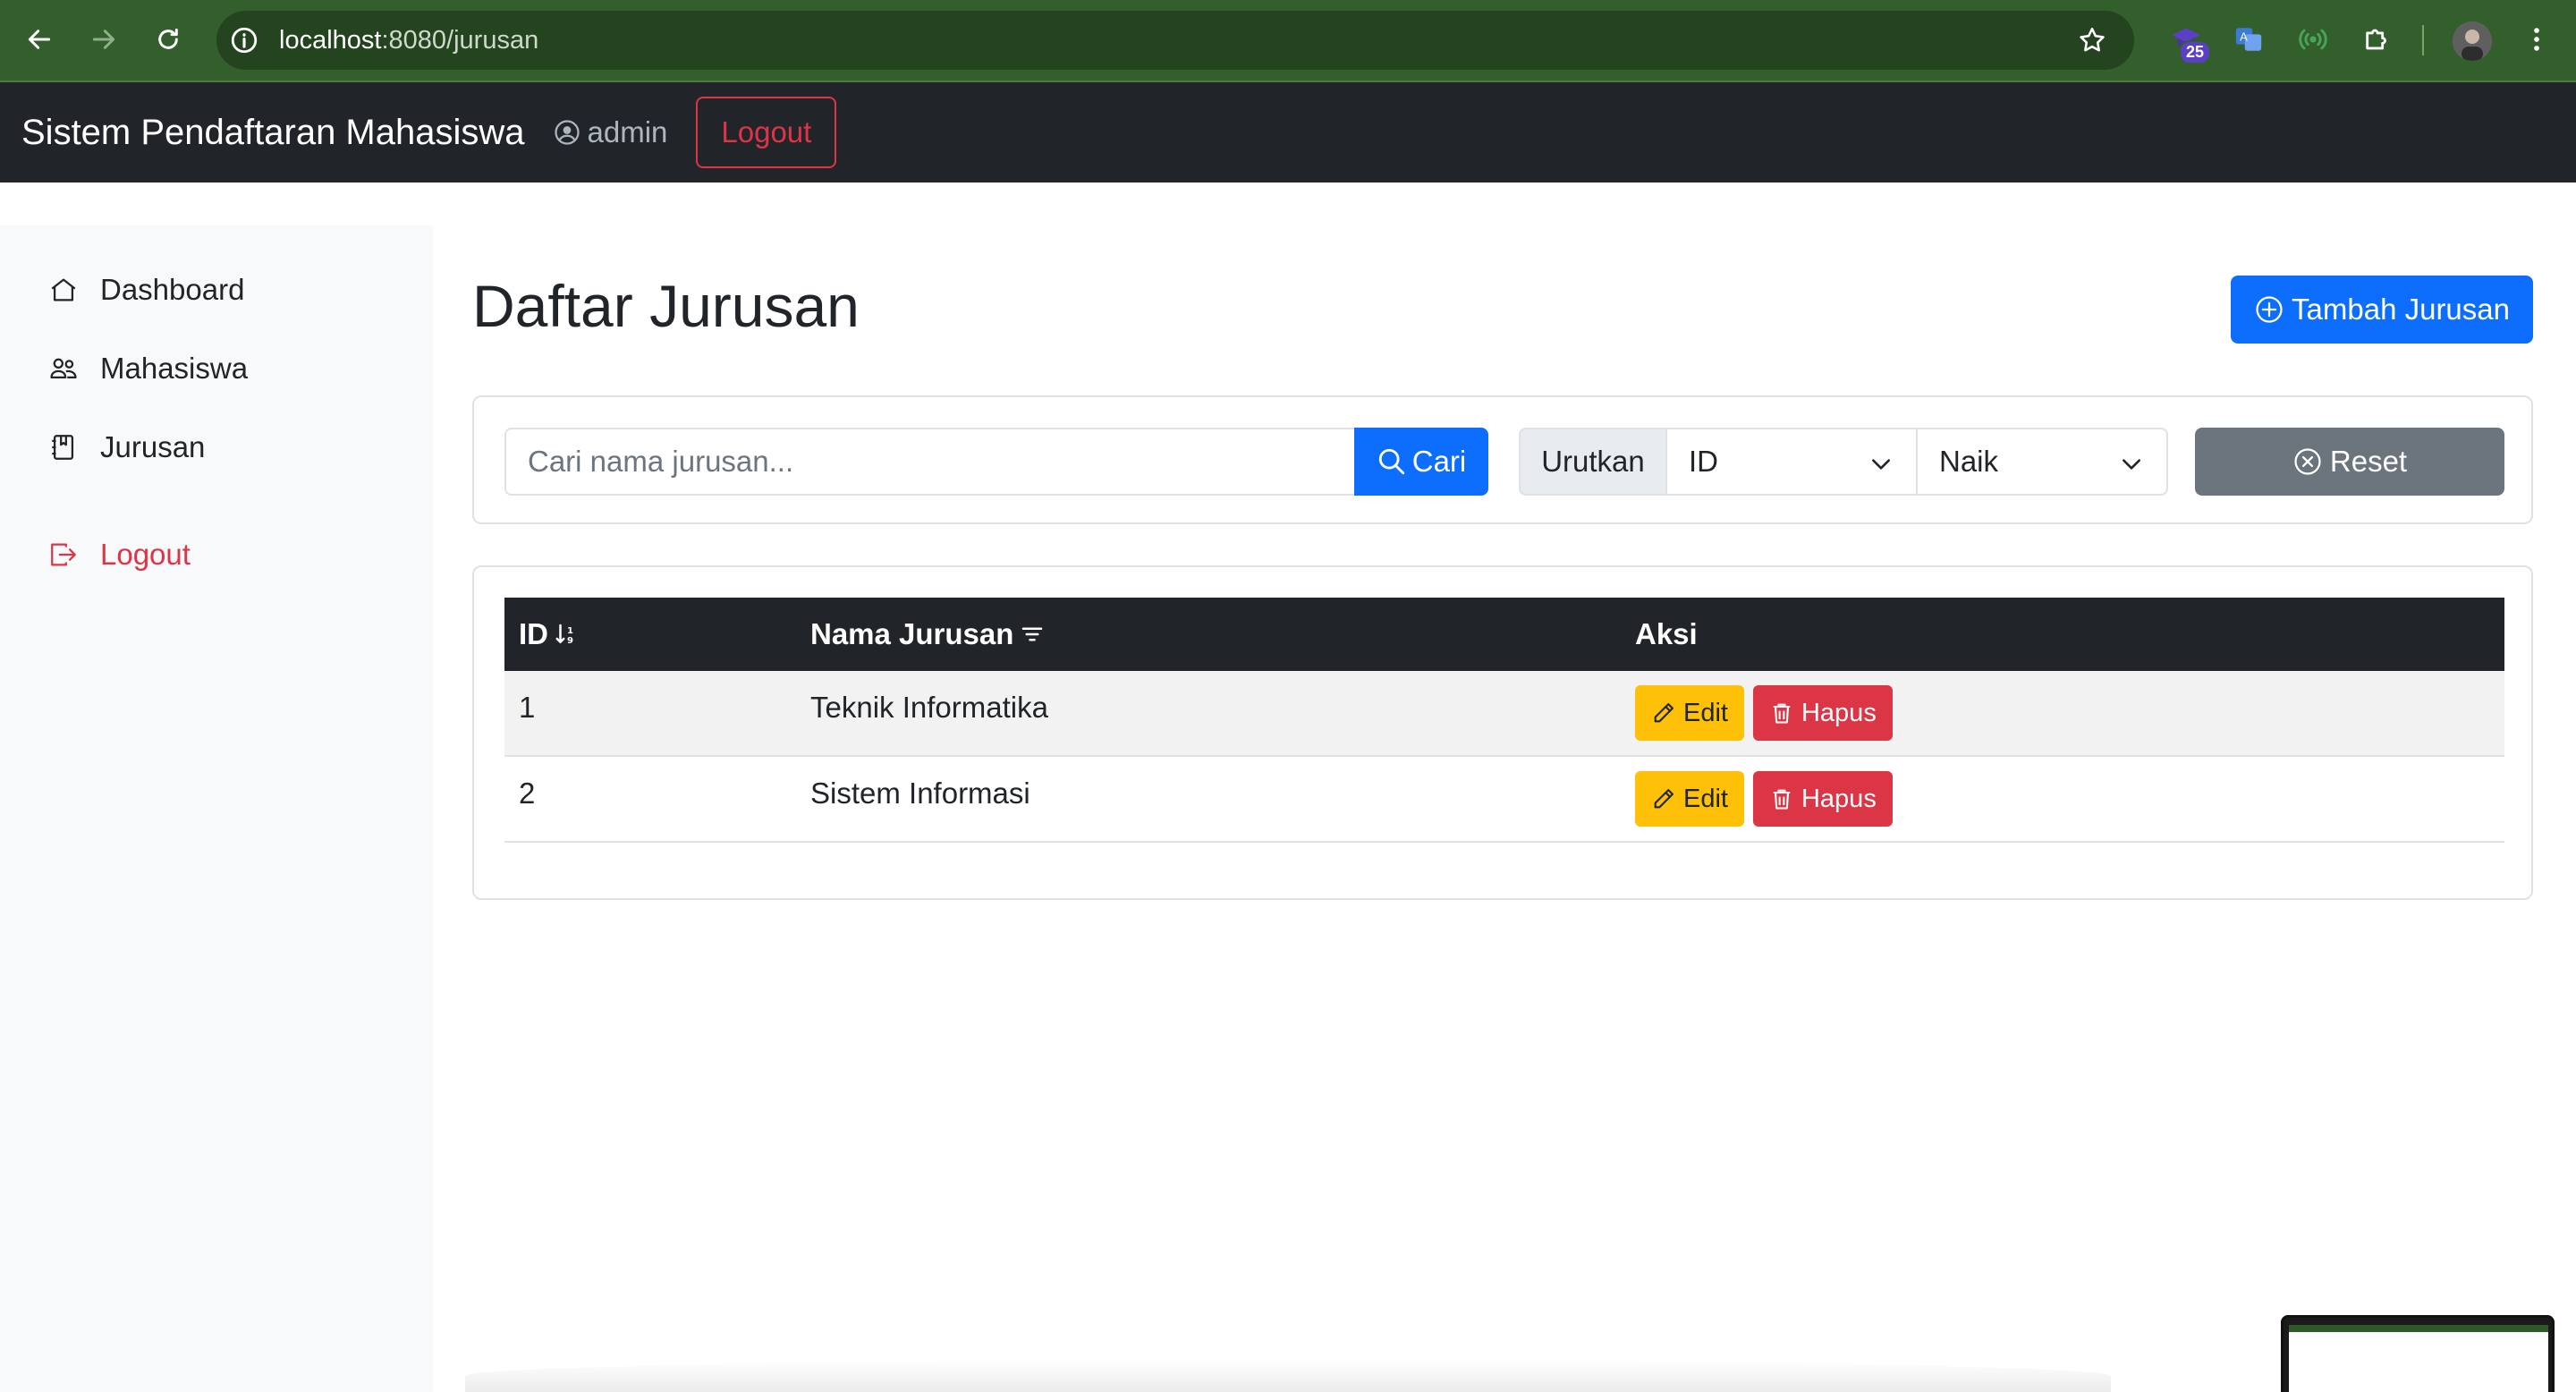  I want to click on th-aksi-label: Aksi, so click(1666, 633).